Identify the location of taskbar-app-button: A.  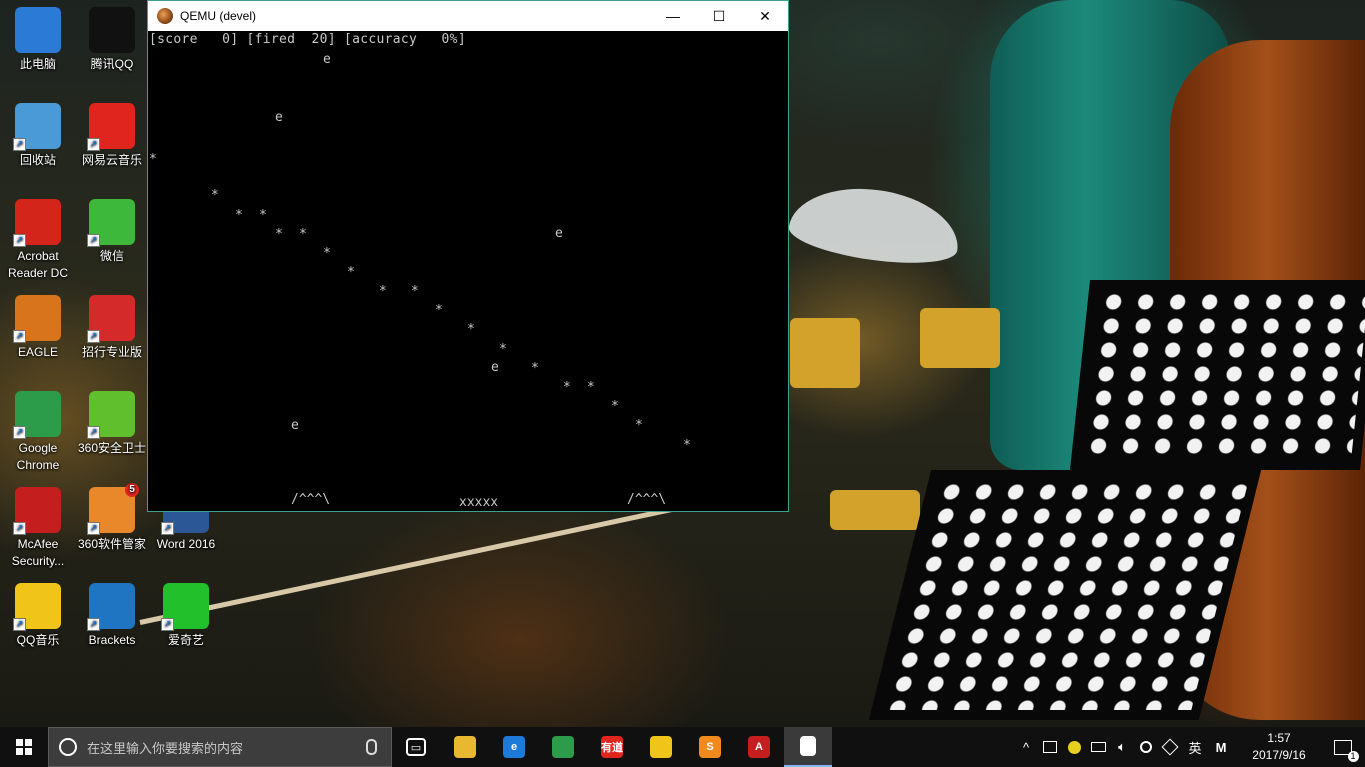
(759, 747).